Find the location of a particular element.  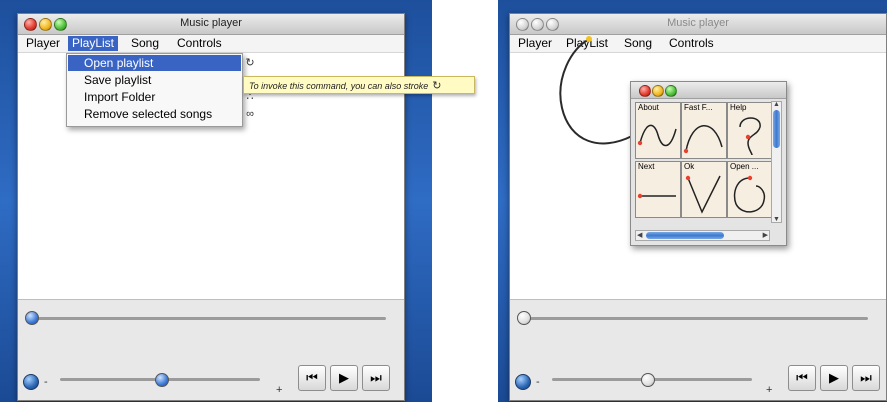

circle-gesture-icon is located at coordinates (749, 194).